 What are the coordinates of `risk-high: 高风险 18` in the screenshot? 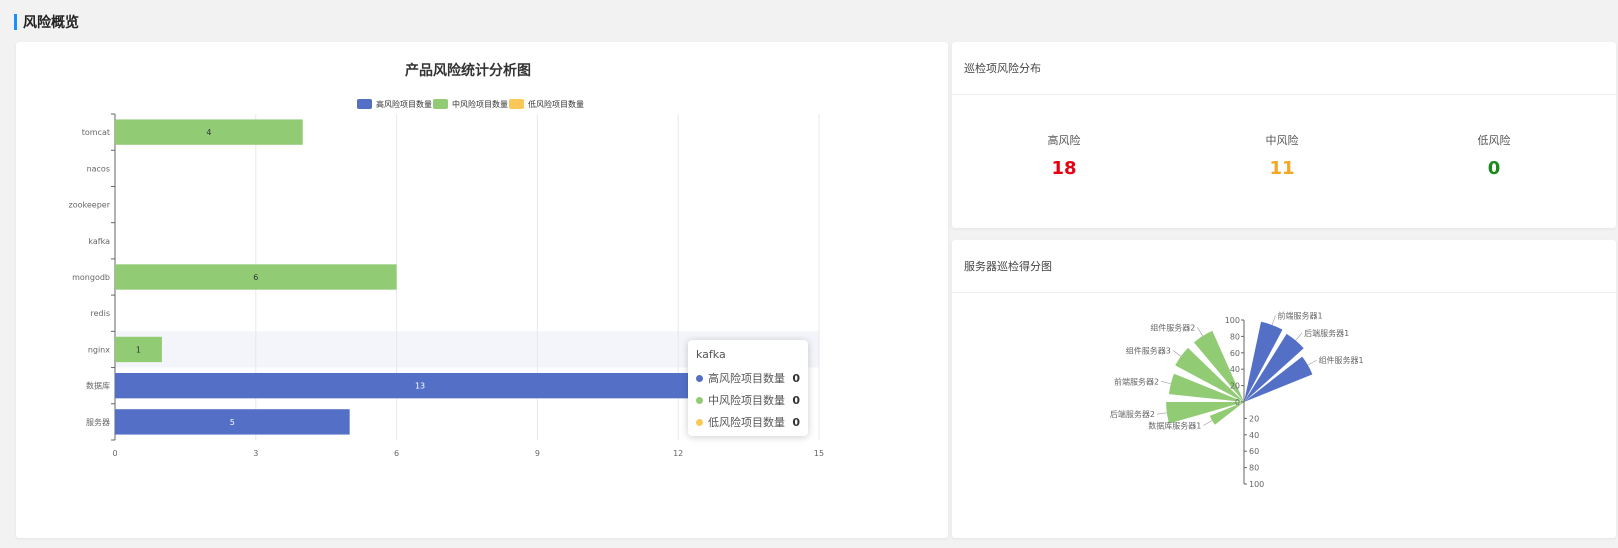 It's located at (1064, 155).